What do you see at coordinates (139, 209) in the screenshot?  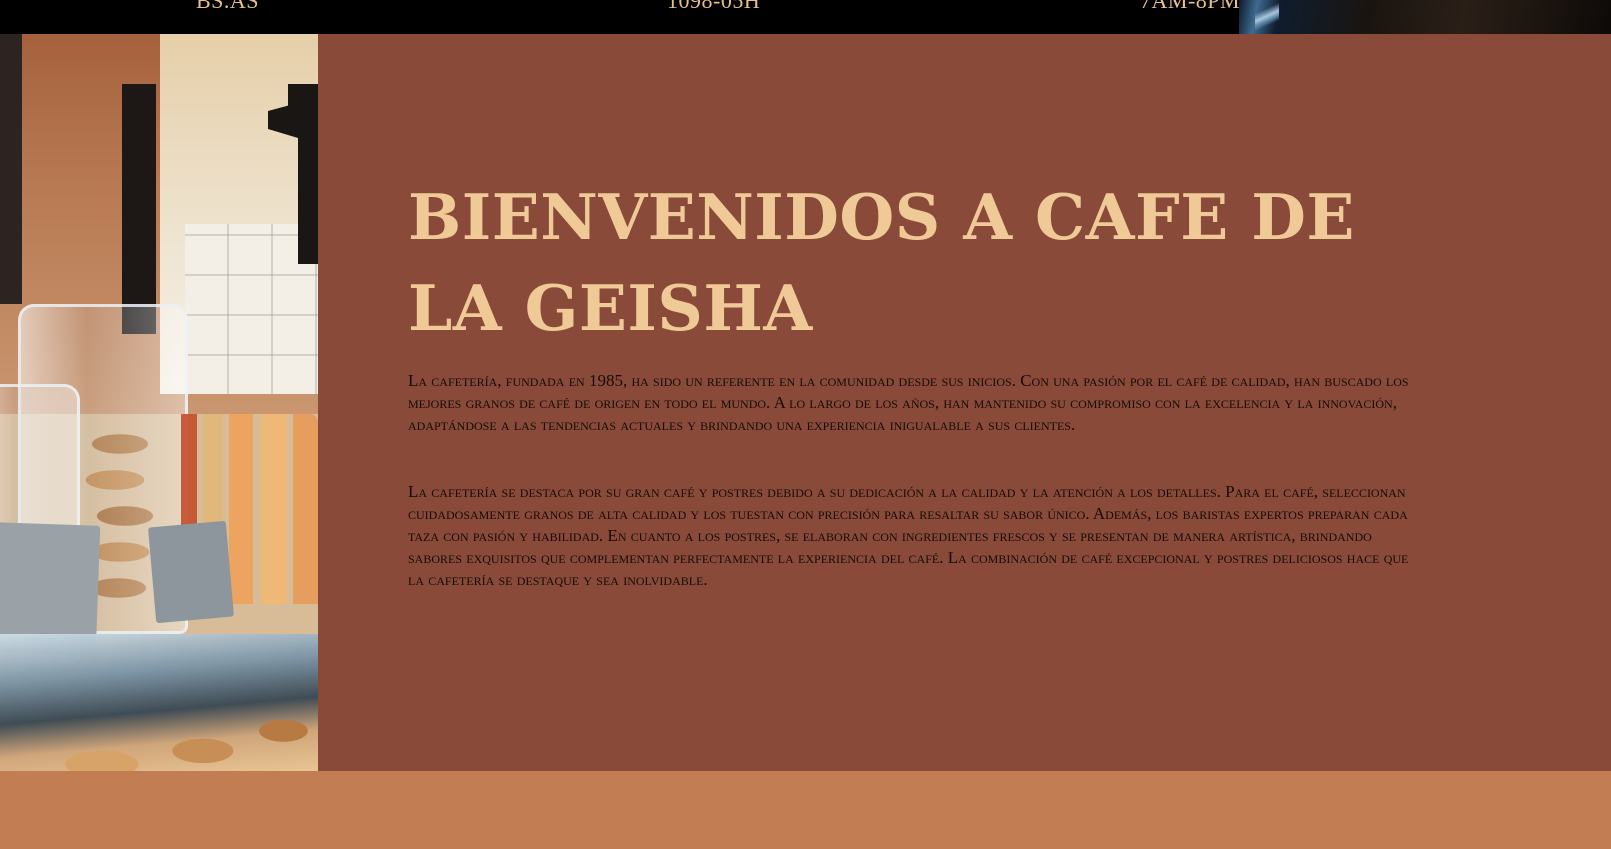 I see `photo-shelf-post` at bounding box center [139, 209].